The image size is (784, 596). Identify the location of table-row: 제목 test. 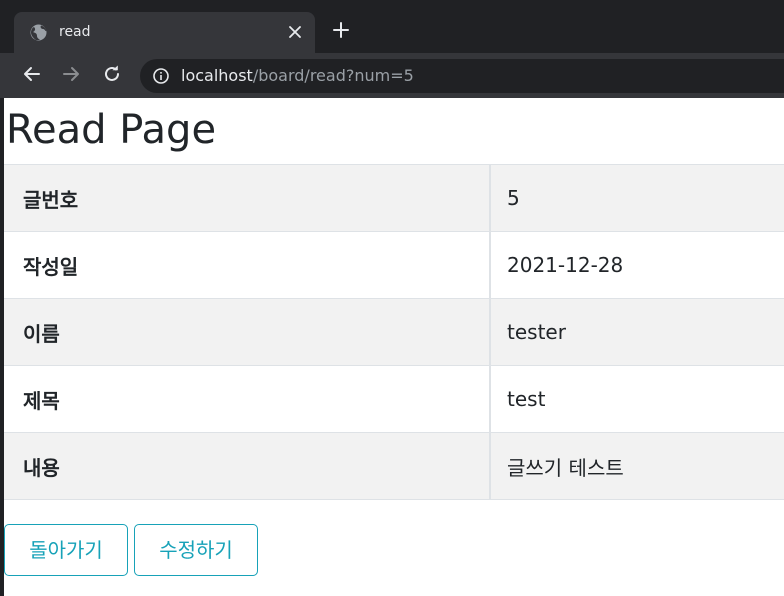
(394, 399).